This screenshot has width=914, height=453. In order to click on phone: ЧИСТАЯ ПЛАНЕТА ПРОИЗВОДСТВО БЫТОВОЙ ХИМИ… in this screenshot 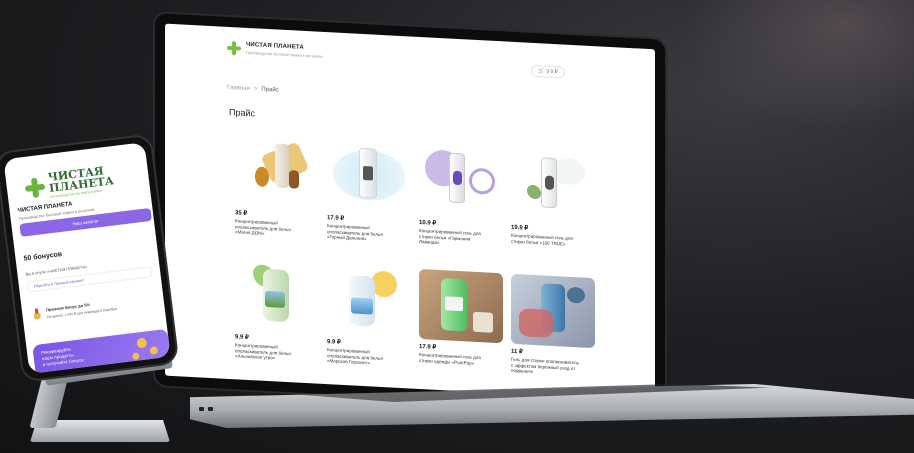, I will do `click(90, 258)`.